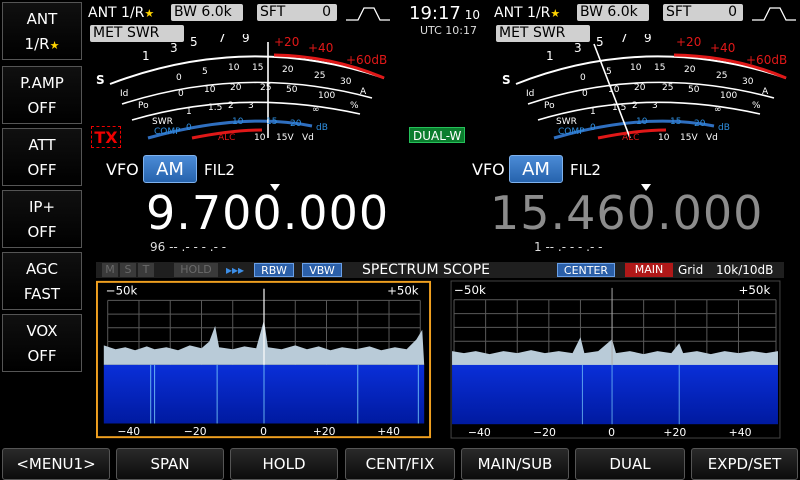 This screenshot has width=800, height=480. What do you see at coordinates (251, 106) in the screenshot?
I see `swr-scale-tick: 3` at bounding box center [251, 106].